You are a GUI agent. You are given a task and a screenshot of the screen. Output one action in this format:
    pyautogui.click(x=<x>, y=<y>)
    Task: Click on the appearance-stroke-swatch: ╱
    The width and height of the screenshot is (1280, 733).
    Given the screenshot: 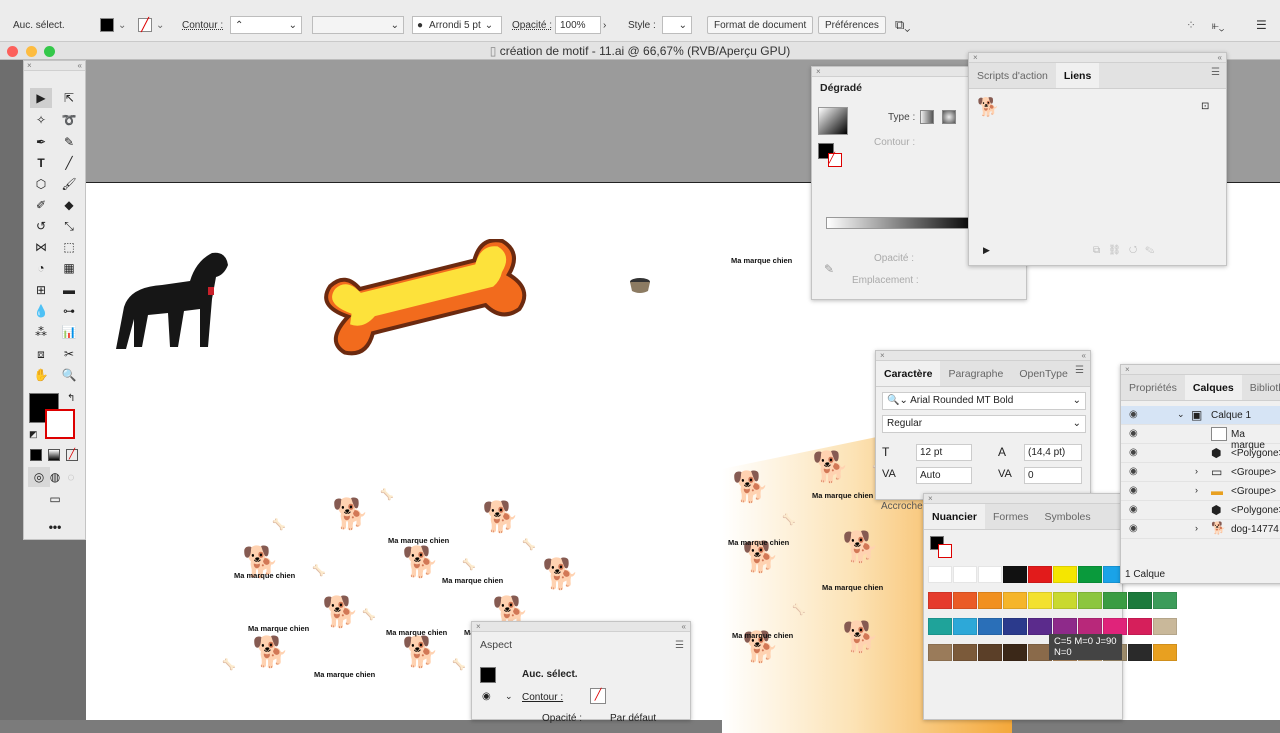 What is the action you would take?
    pyautogui.click(x=598, y=696)
    